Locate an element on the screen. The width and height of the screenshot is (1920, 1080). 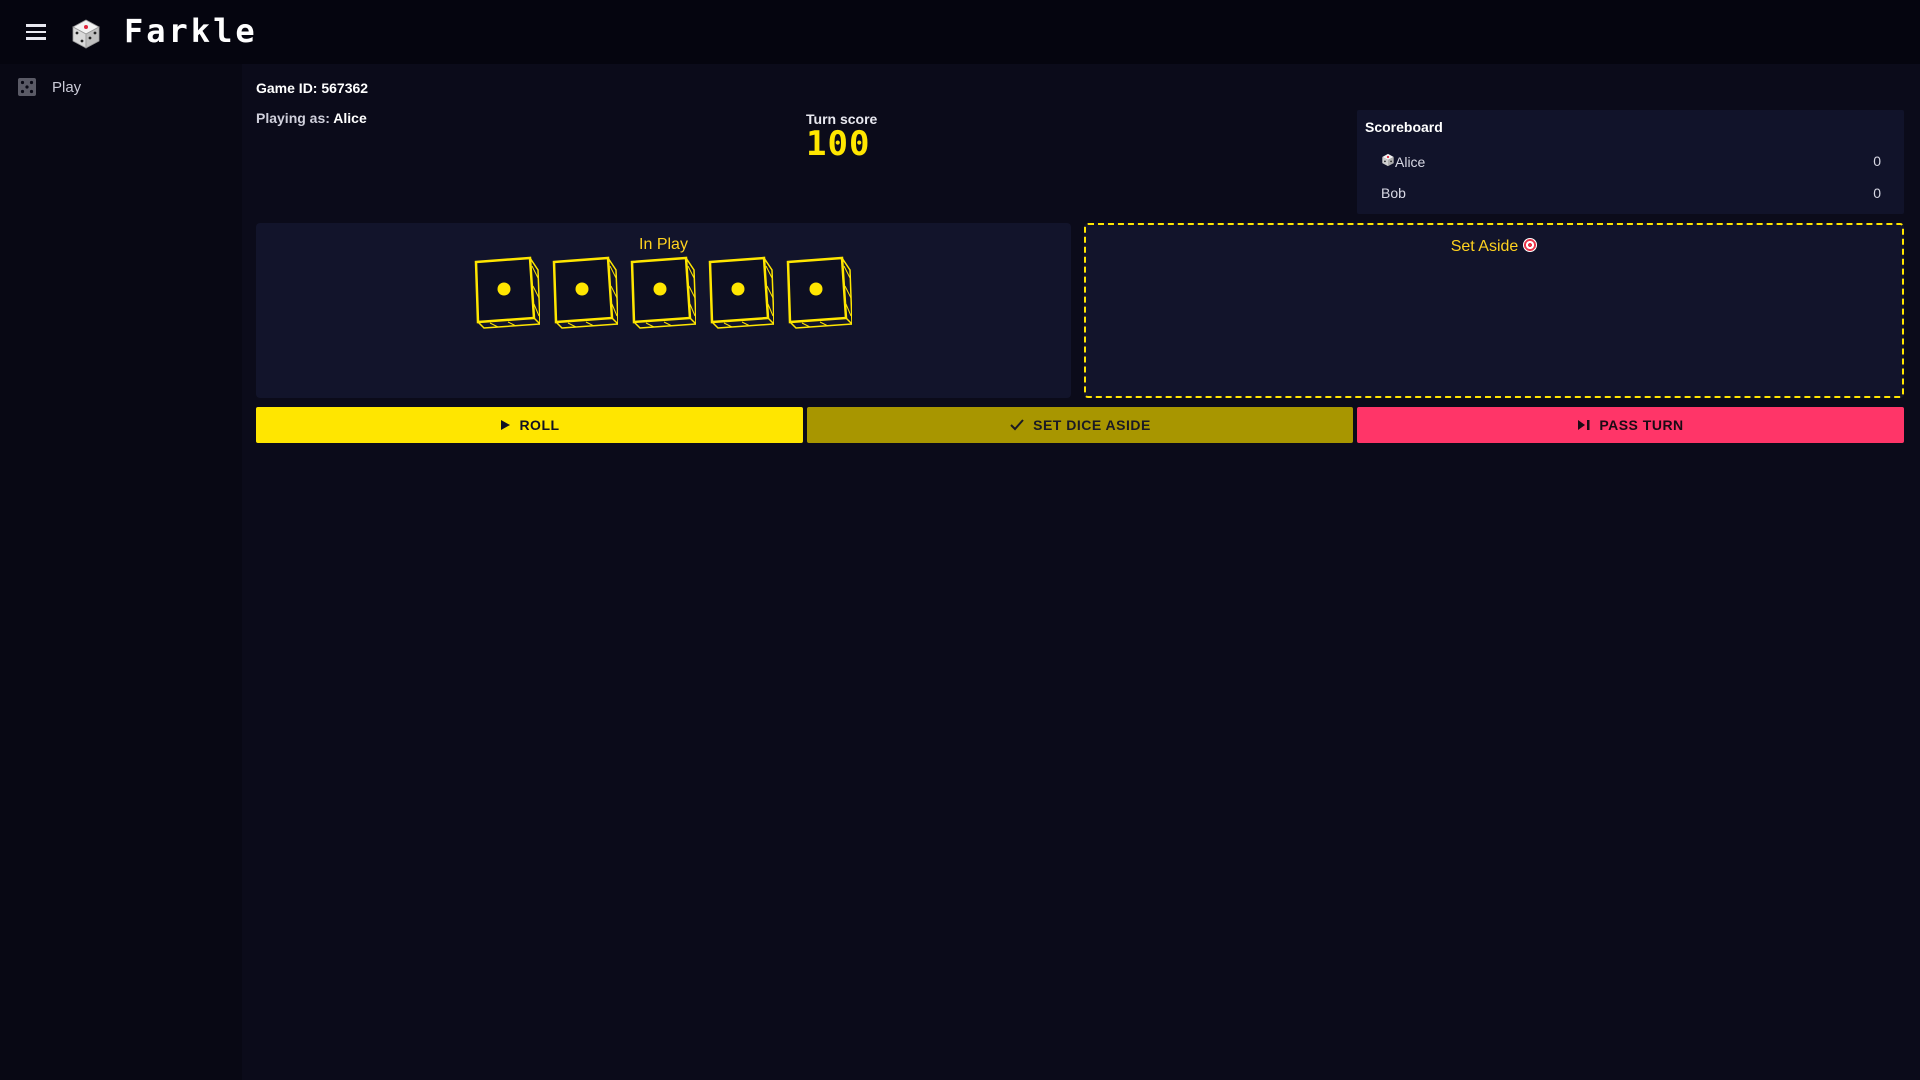
in-play-title: In Play is located at coordinates (663, 244).